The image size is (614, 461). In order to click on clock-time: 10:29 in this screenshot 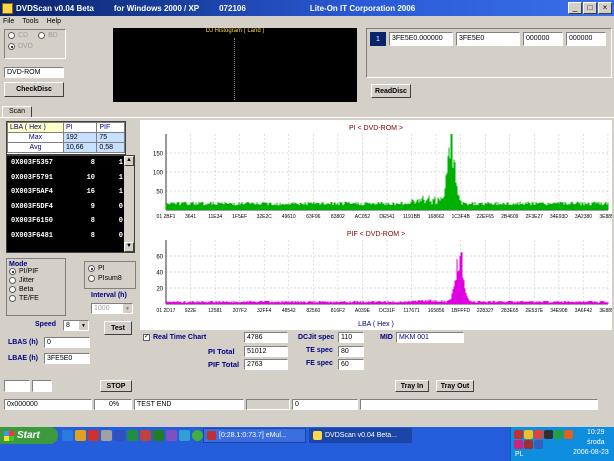, I will do `click(596, 432)`.